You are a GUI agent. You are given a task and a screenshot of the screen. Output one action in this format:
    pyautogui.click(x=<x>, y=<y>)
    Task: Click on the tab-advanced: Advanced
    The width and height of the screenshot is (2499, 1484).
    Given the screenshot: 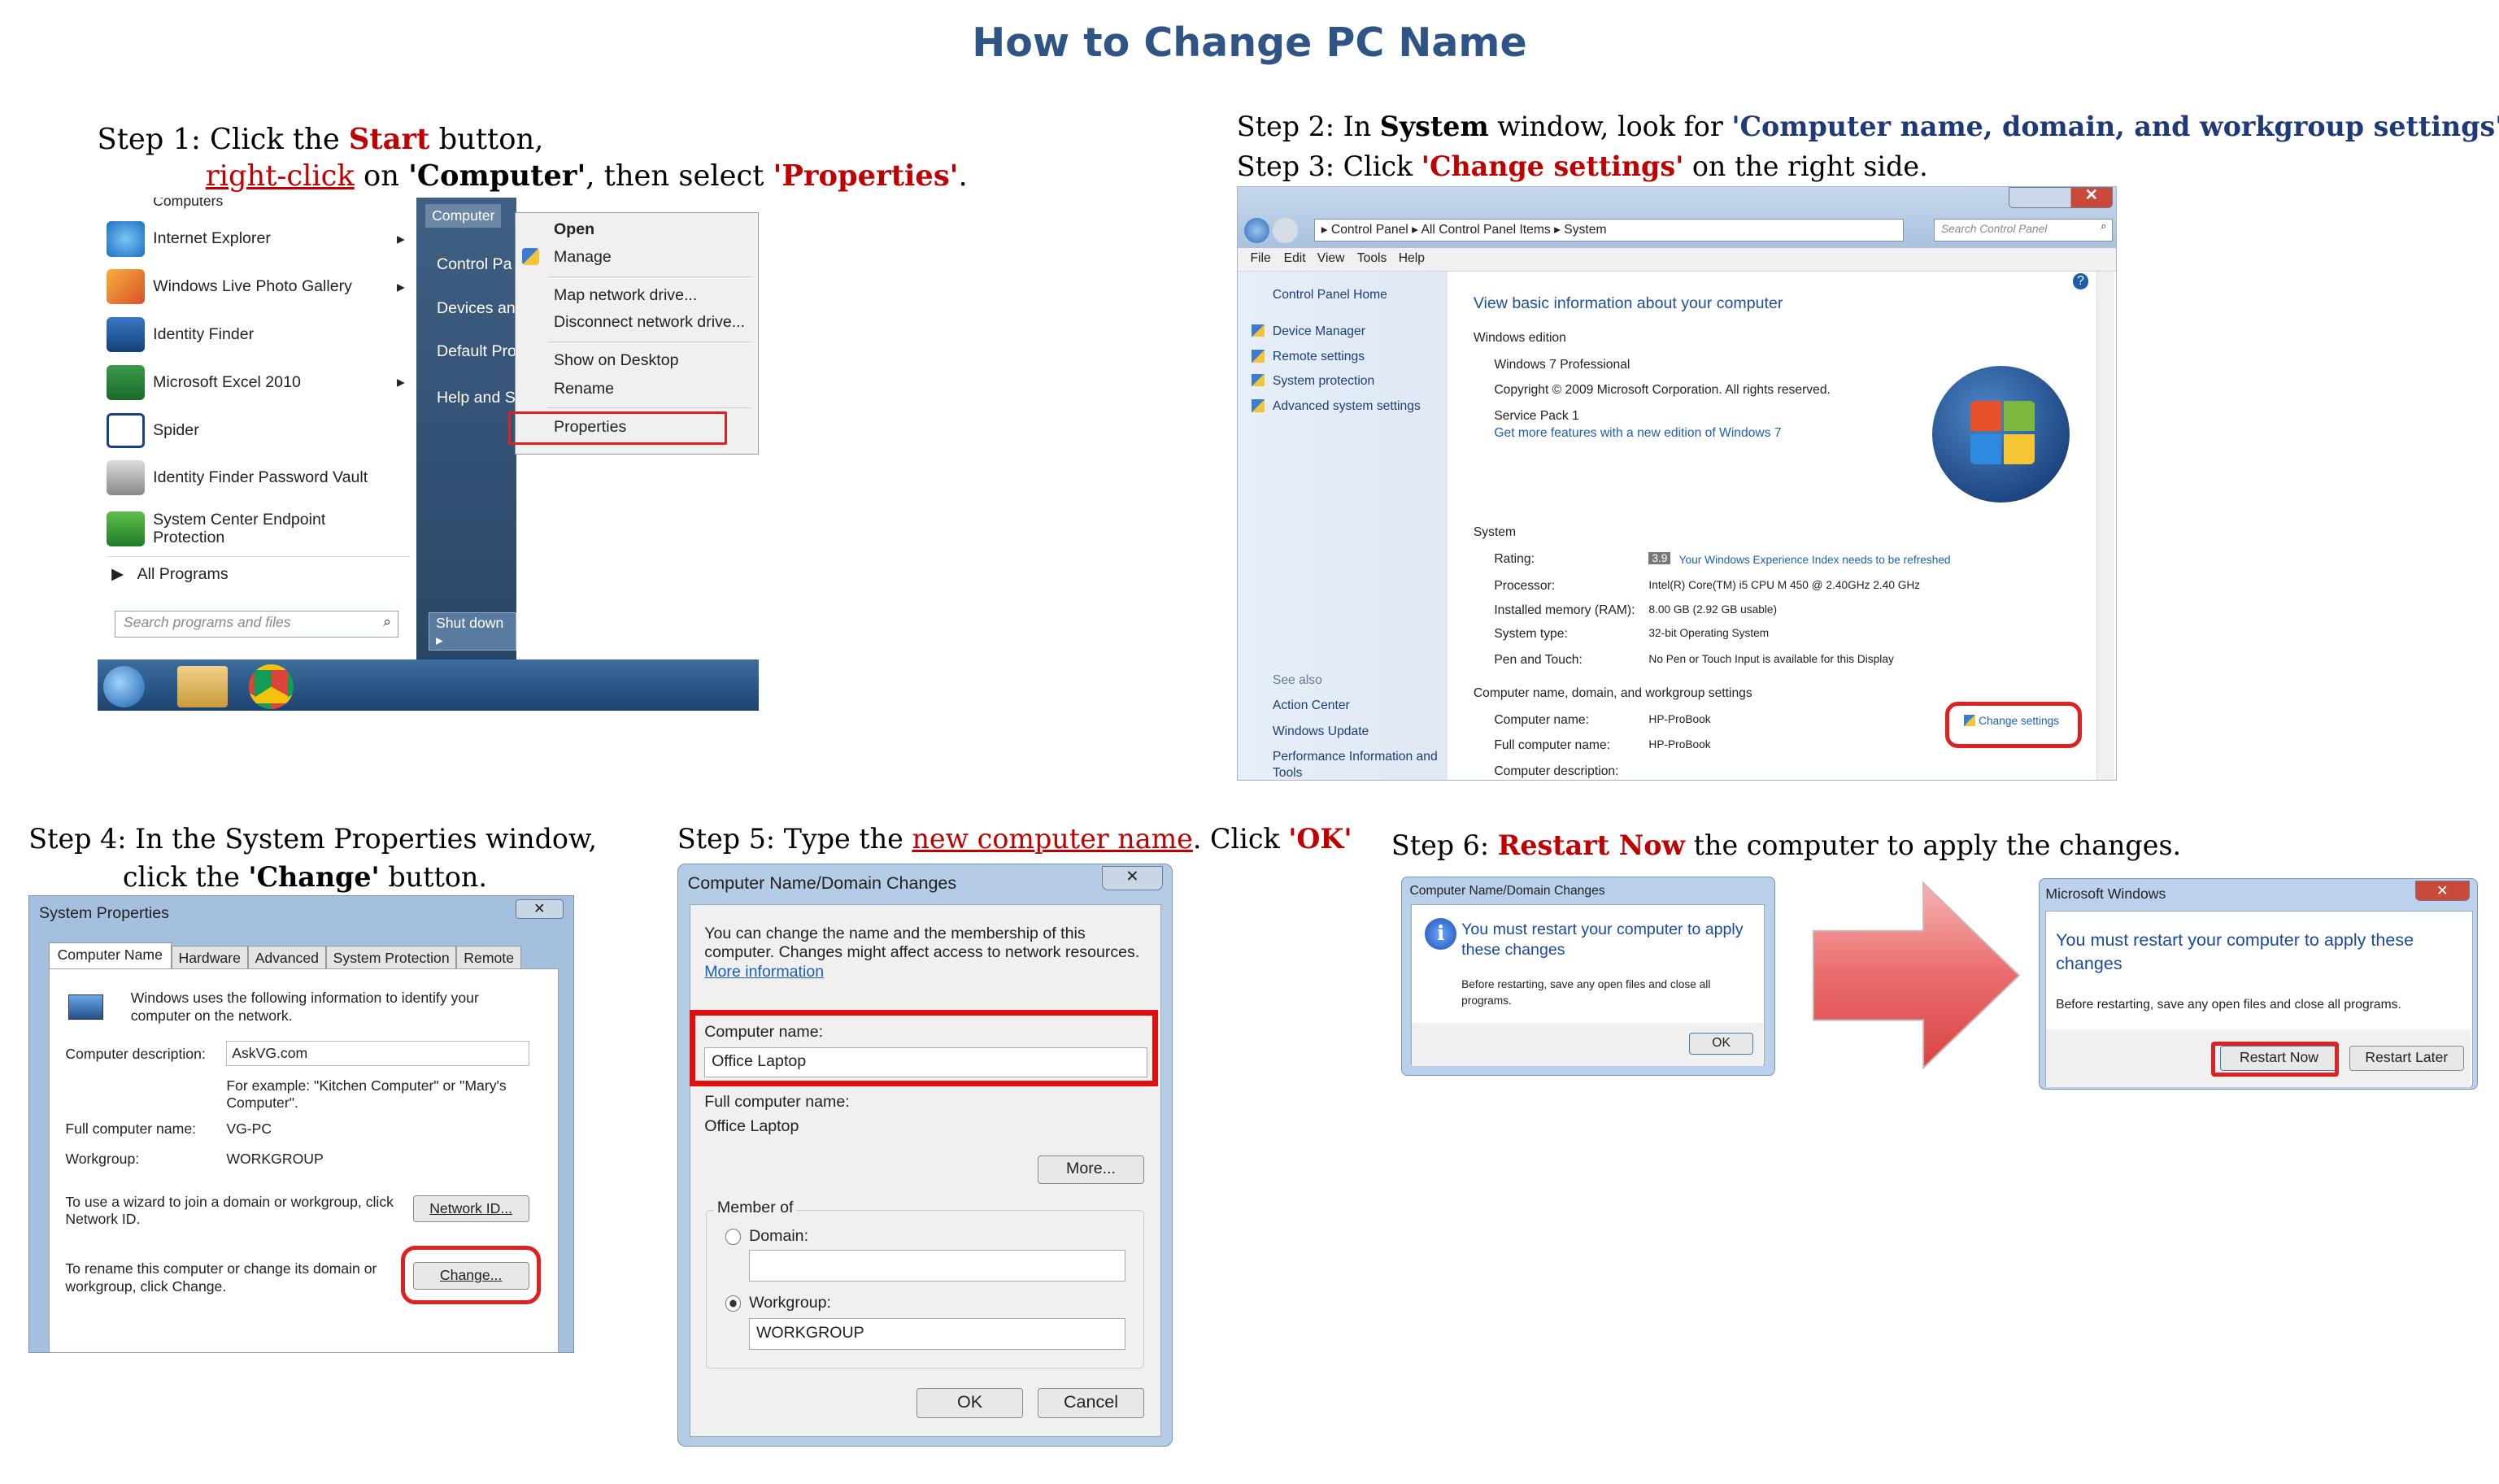 What is the action you would take?
    pyautogui.click(x=286, y=958)
    